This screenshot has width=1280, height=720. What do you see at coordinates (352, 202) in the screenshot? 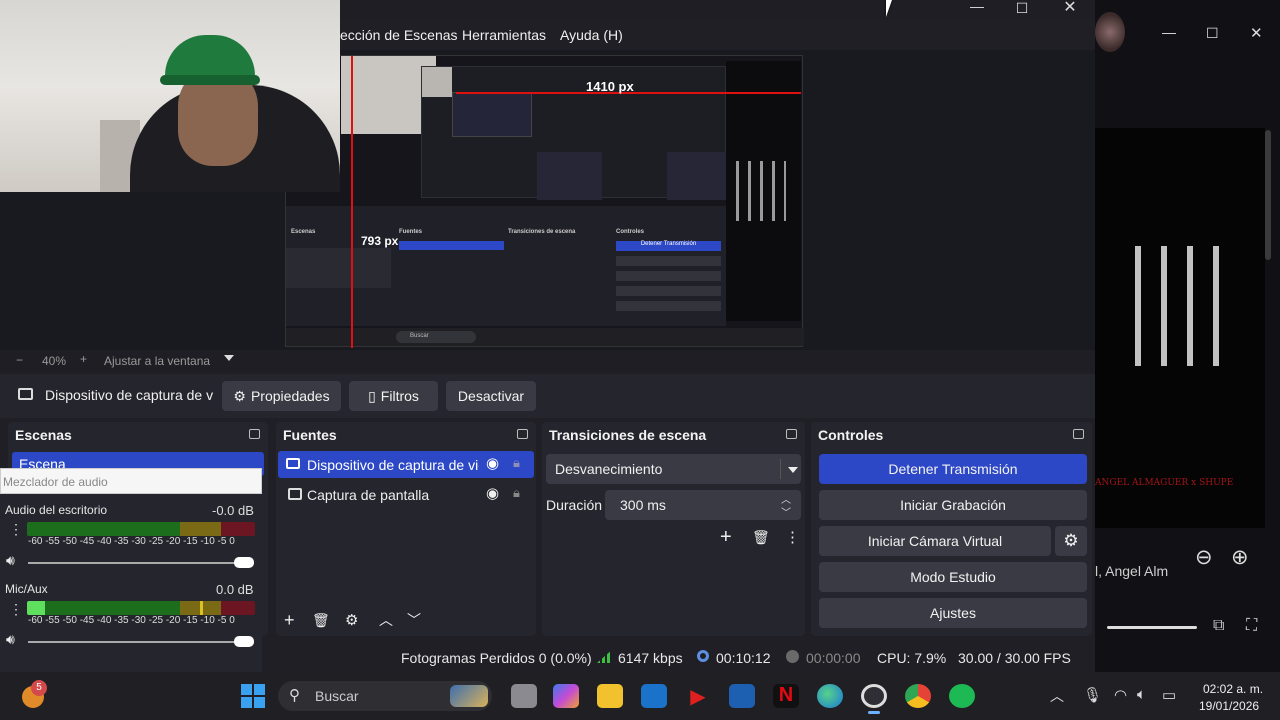
I see `measure-line-vertical` at bounding box center [352, 202].